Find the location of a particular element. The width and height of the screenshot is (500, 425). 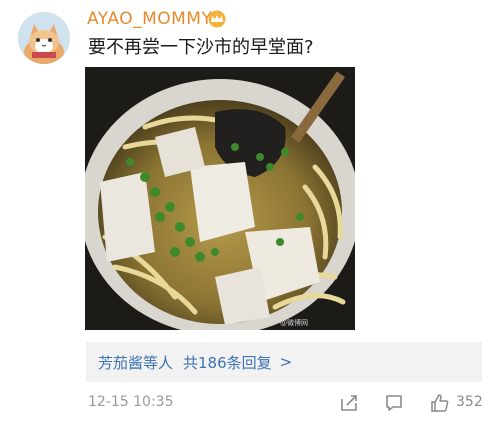

avatar is located at coordinates (44, 38).